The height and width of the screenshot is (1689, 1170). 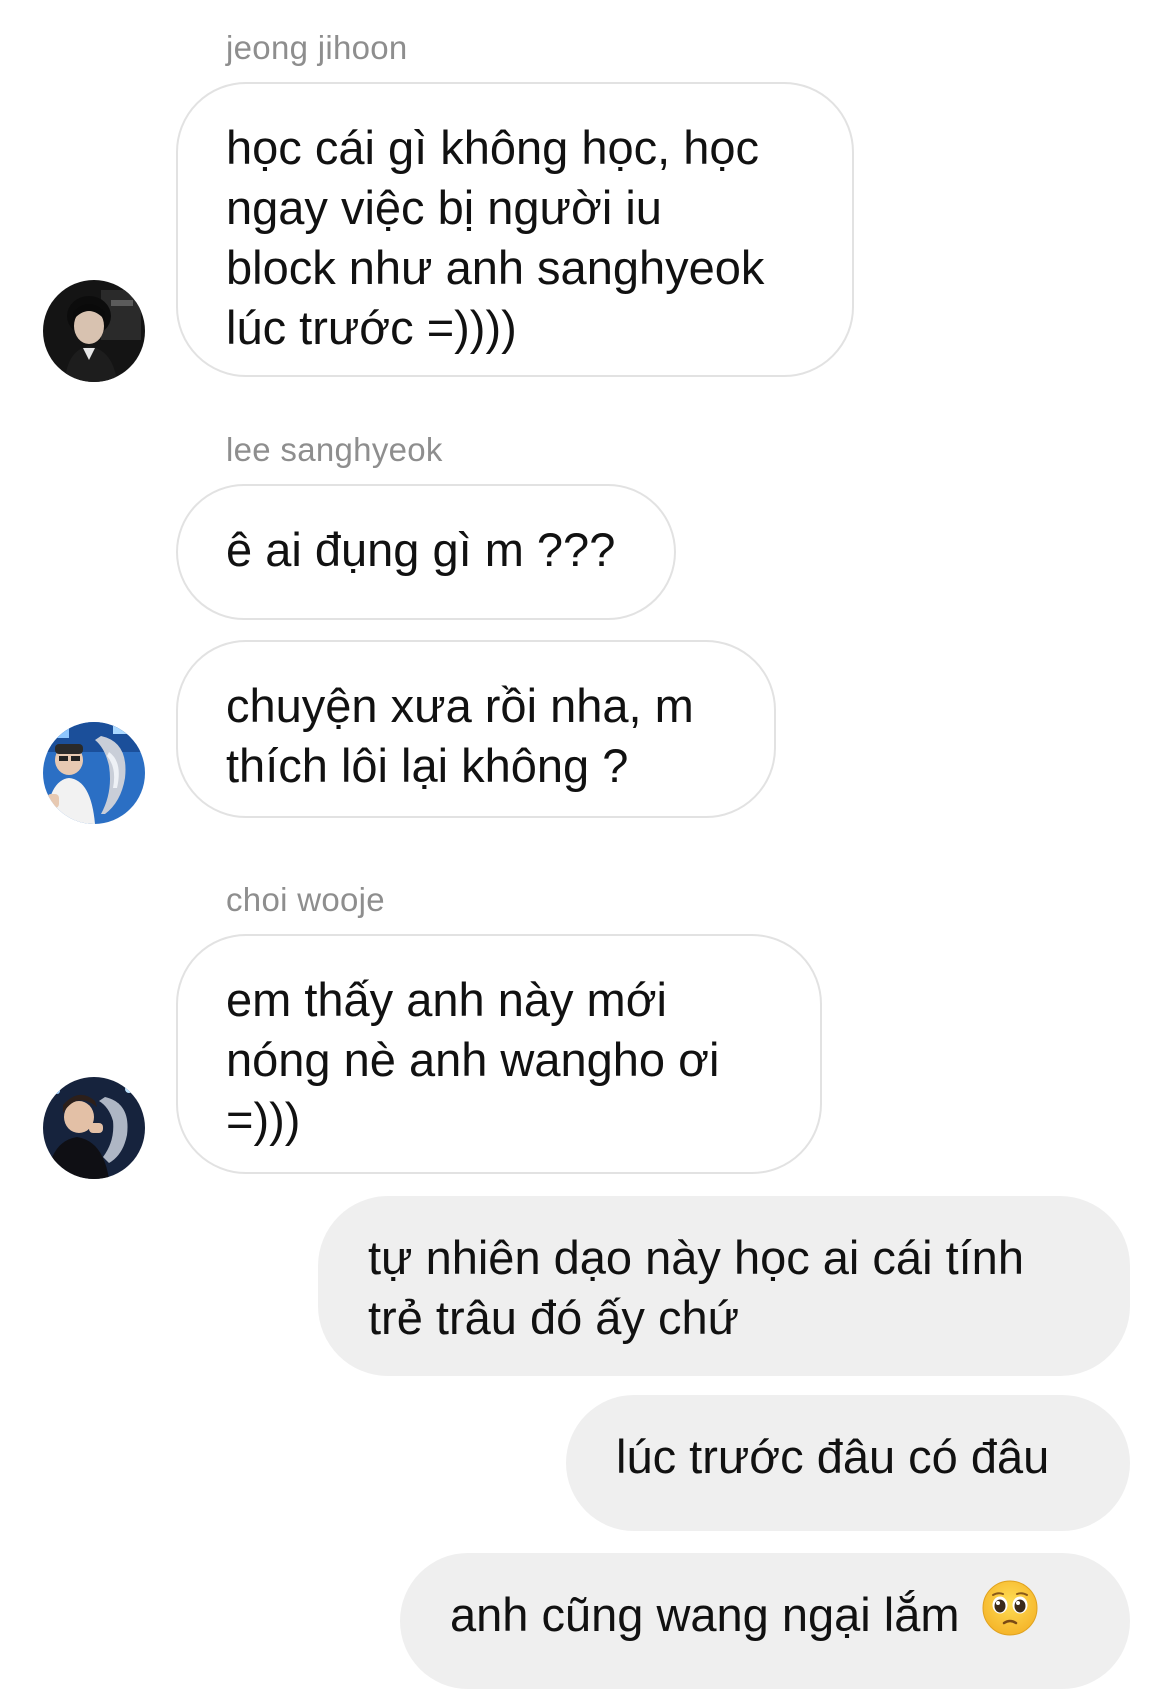 What do you see at coordinates (94, 331) in the screenshot?
I see `avatar-jeong-jihoon` at bounding box center [94, 331].